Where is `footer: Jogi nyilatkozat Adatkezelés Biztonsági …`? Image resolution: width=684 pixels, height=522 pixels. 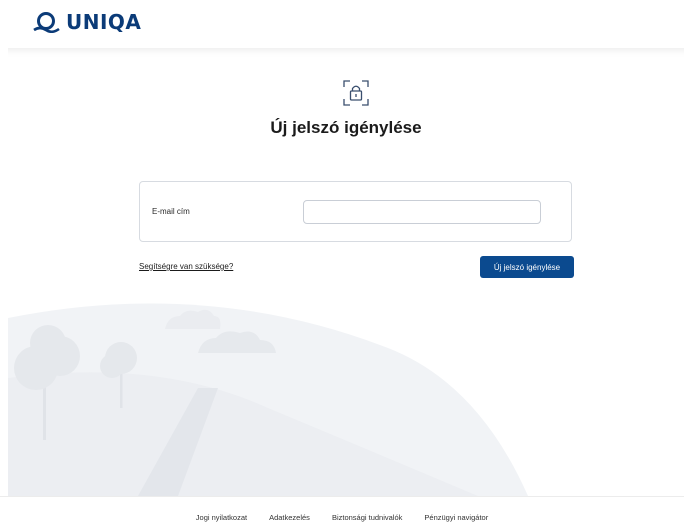
footer: Jogi nyilatkozat Adatkezelés Biztonsági … is located at coordinates (342, 509).